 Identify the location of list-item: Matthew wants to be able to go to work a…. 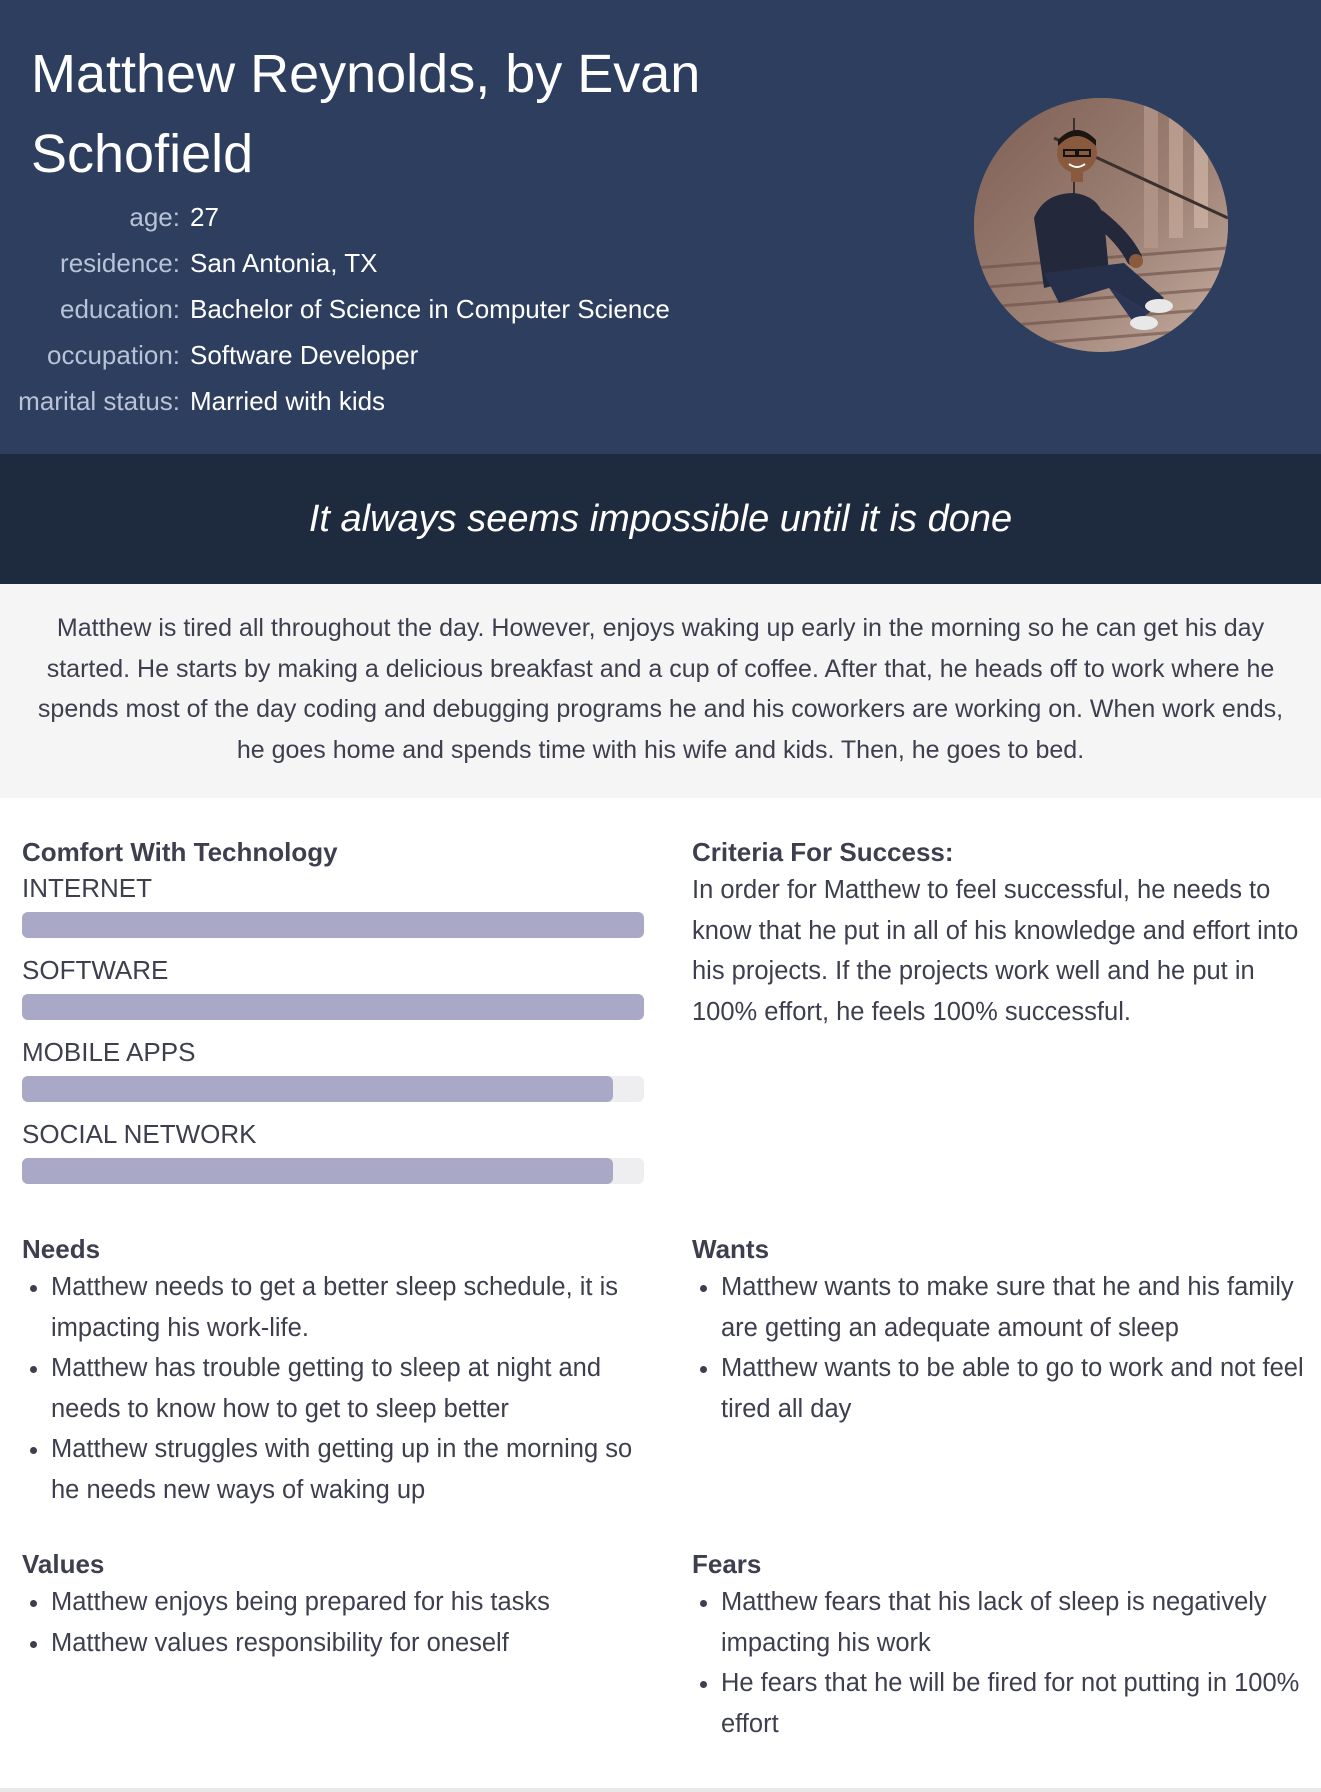
(1016, 1388).